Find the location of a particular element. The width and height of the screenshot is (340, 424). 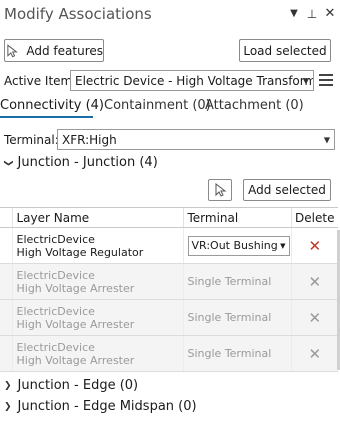

terminal-value: XFR:High is located at coordinates (89, 139).